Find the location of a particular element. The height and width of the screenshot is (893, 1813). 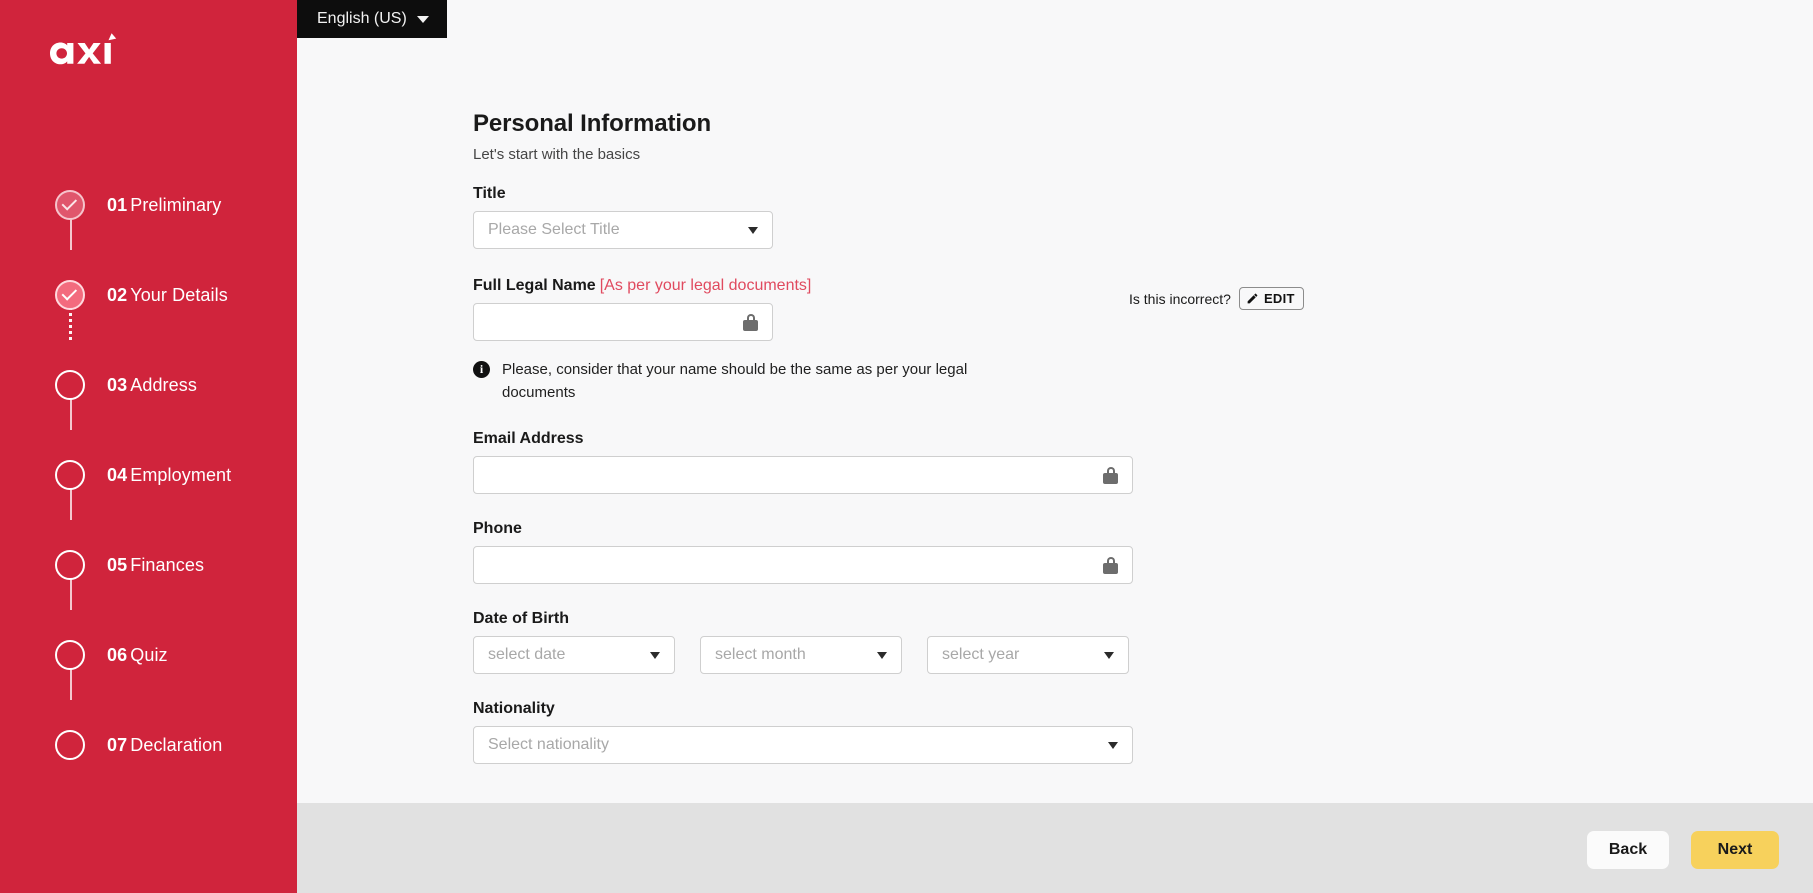

step-label: 04 Employment is located at coordinates (169, 475).